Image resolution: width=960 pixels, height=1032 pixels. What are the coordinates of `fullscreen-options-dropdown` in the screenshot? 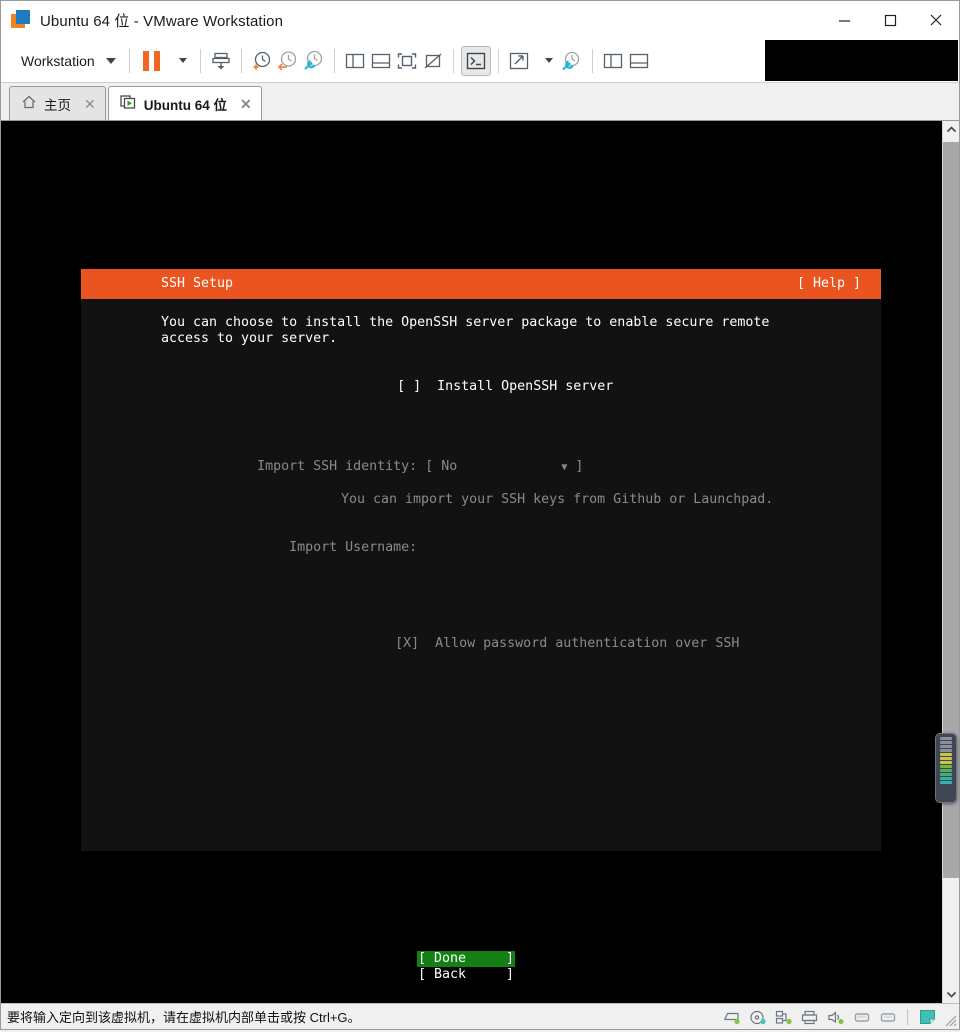 It's located at (545, 61).